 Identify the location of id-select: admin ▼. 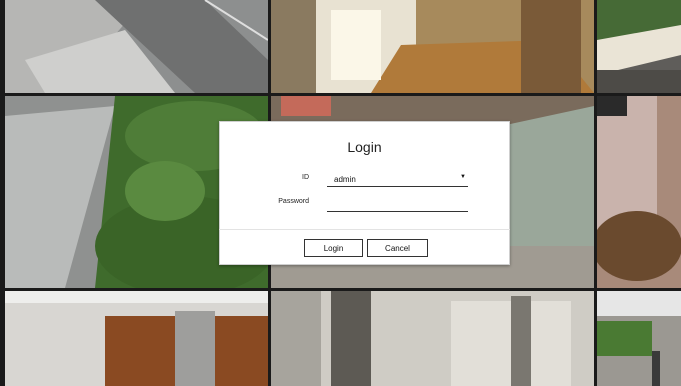
(397, 180).